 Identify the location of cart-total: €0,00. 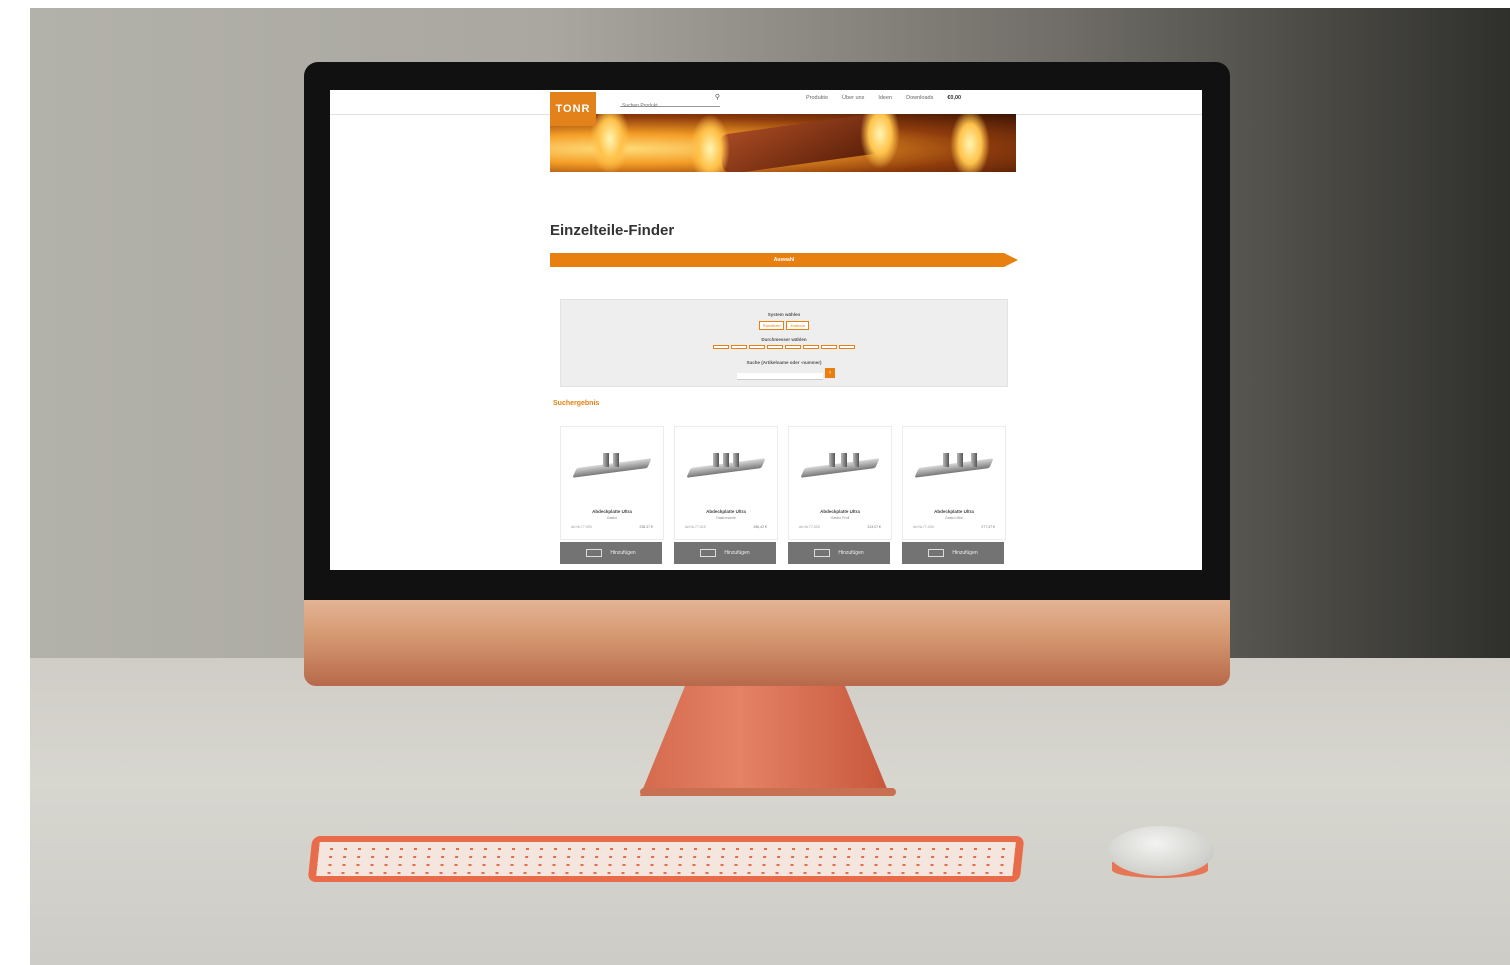
(954, 98).